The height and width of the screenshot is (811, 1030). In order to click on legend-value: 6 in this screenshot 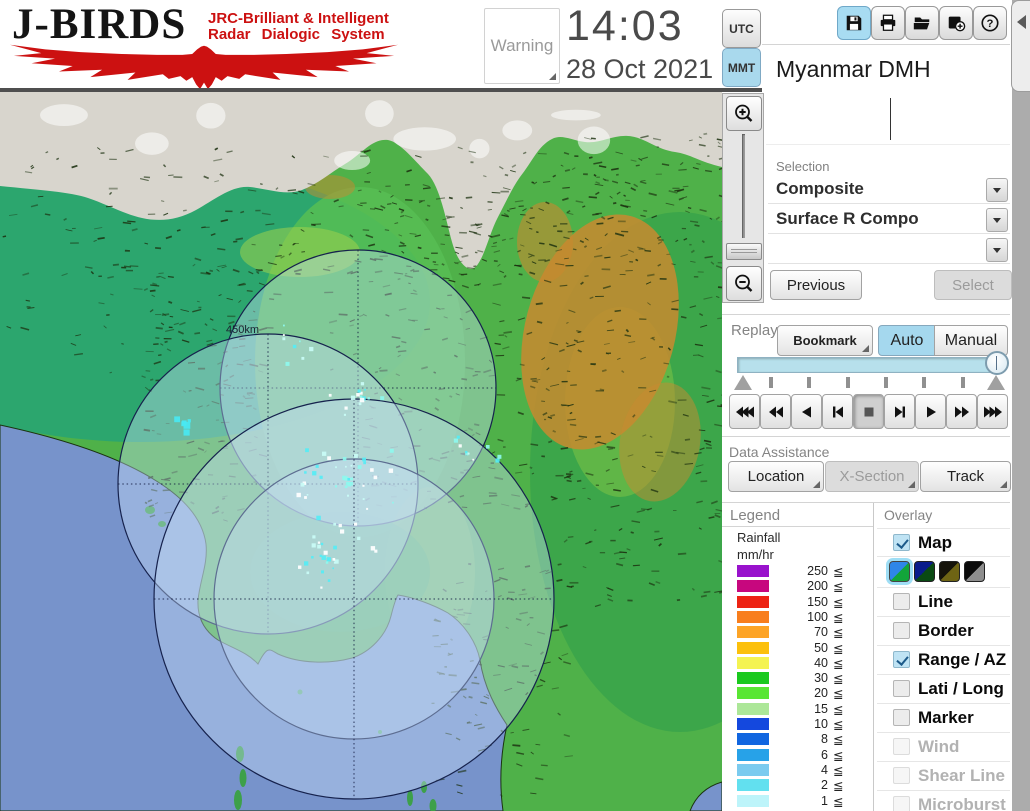, I will do `click(824, 755)`.